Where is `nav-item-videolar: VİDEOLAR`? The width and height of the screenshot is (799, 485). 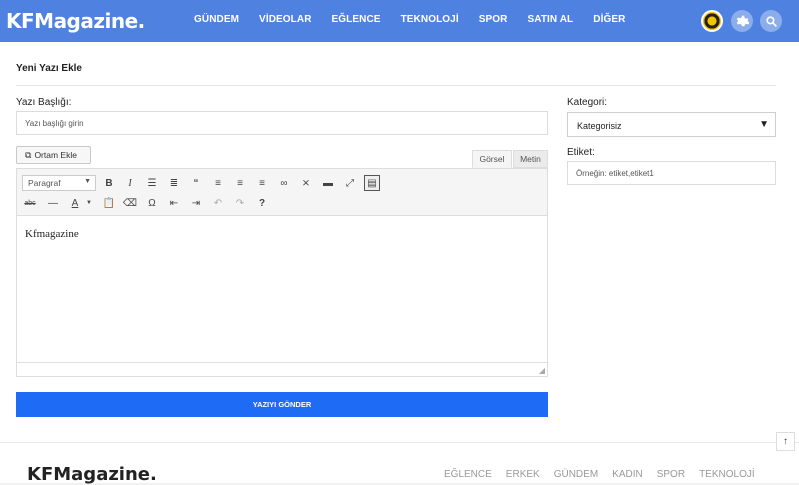
nav-item-videolar: VİDEOLAR is located at coordinates (285, 19).